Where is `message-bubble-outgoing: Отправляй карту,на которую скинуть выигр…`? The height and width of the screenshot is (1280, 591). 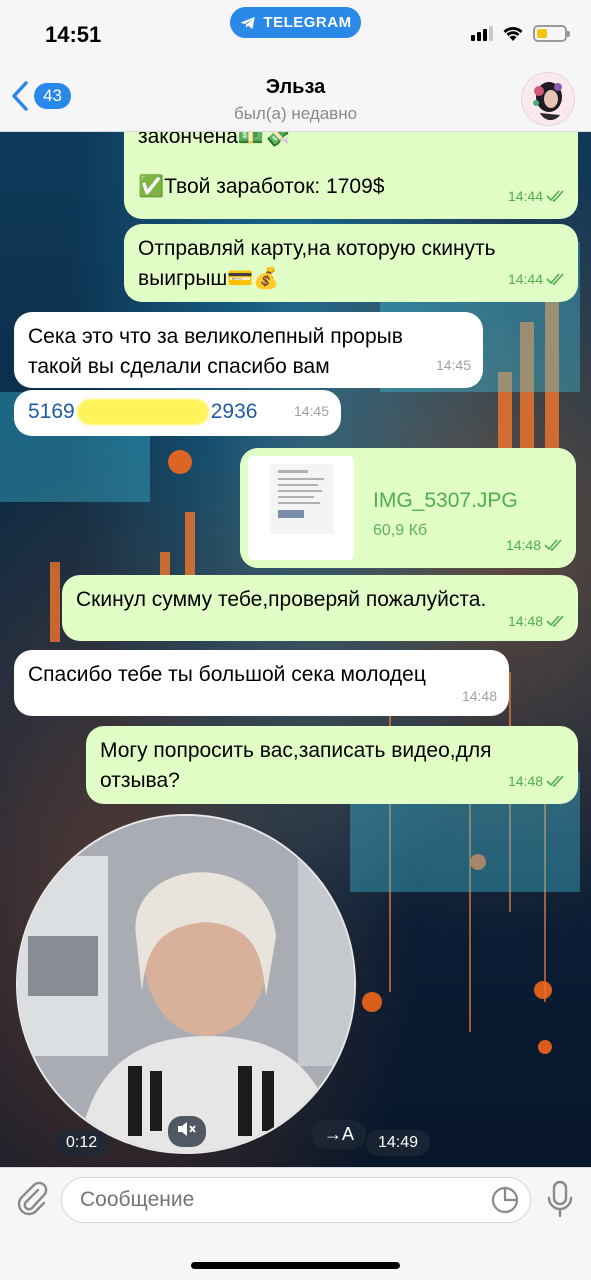
message-bubble-outgoing: Отправляй карту,на которую скинуть выигр… is located at coordinates (351, 263).